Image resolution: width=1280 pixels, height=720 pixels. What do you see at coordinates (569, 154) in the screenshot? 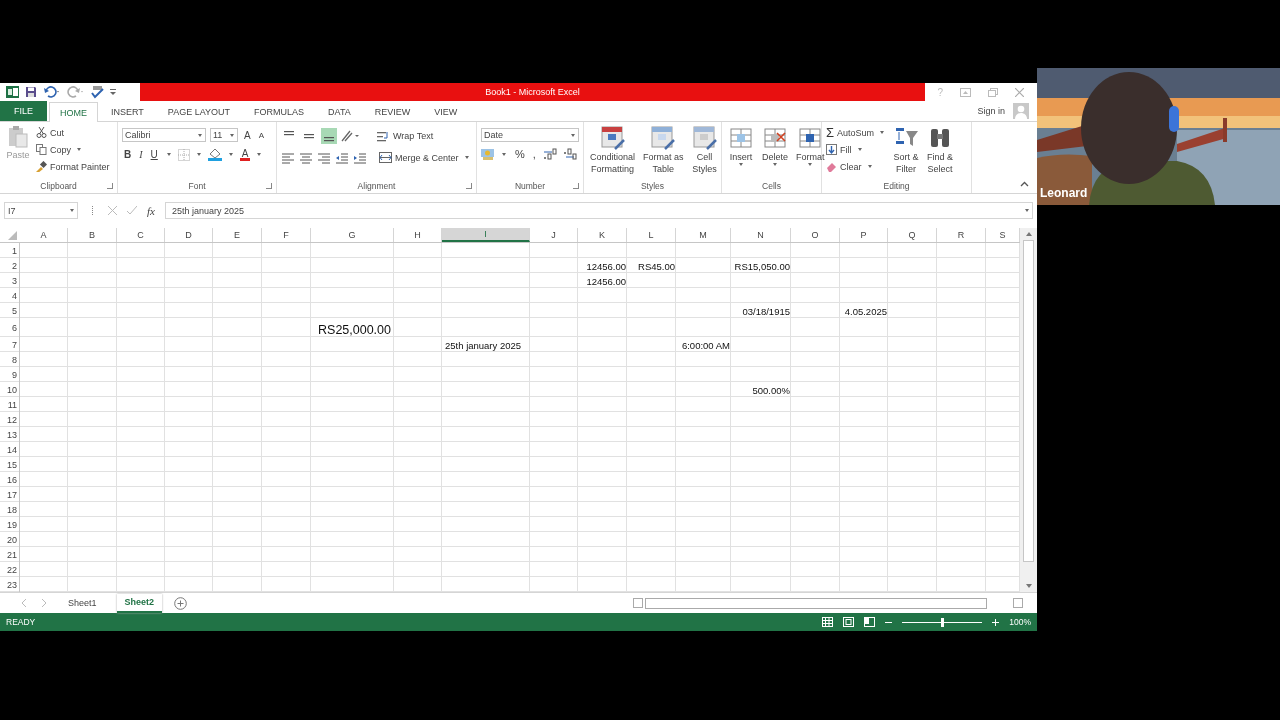
I see `decrease-decimal-icon` at bounding box center [569, 154].